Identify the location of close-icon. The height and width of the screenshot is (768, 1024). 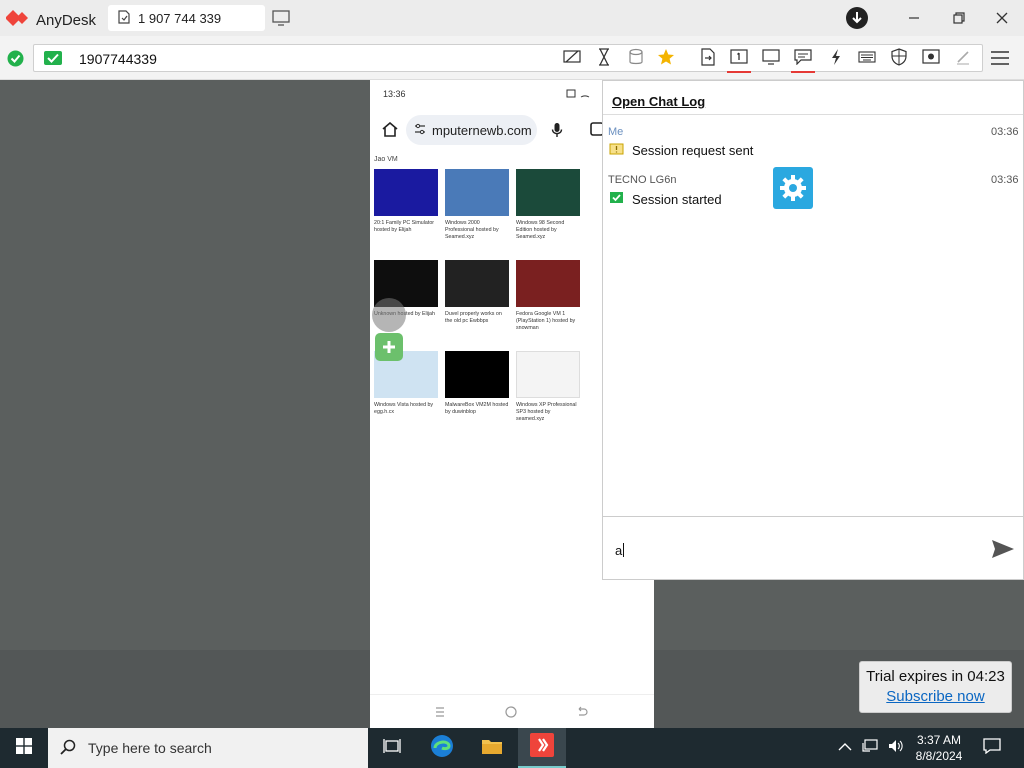
(1002, 18).